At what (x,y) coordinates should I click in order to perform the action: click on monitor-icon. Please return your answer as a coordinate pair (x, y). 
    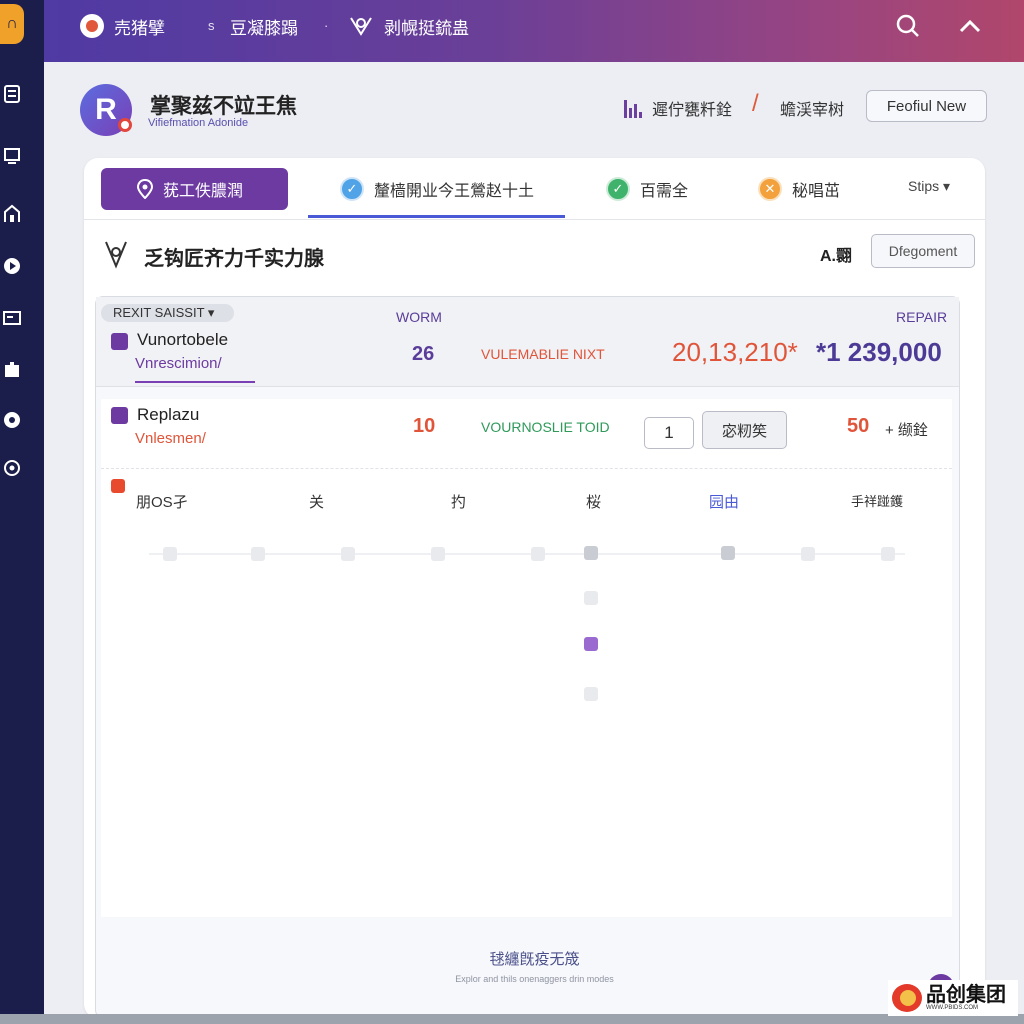
    Looking at the image, I should click on (12, 156).